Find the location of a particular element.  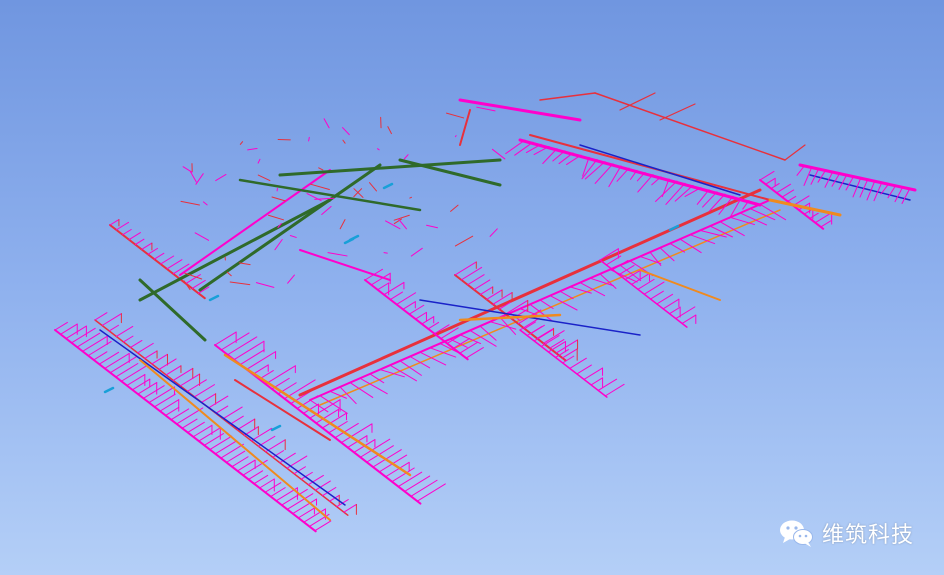

loop-pipe is located at coordinates (520, 110).